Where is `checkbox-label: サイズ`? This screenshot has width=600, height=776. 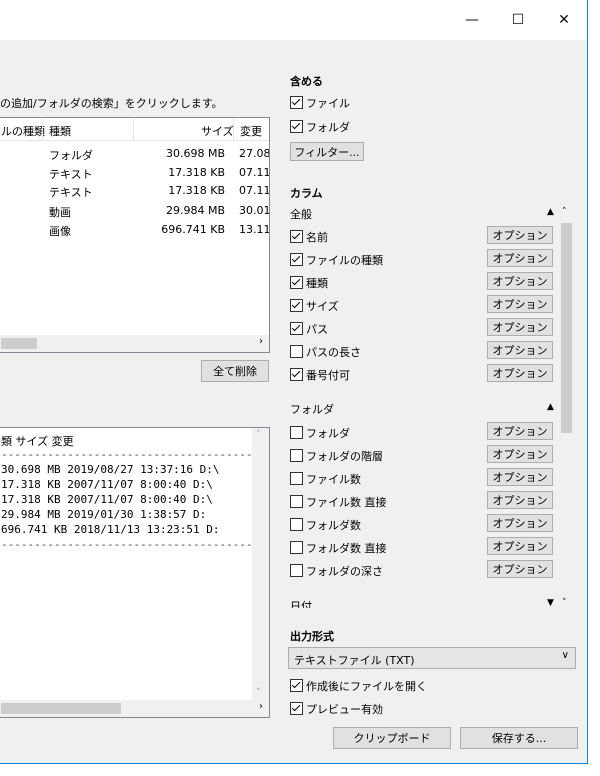
checkbox-label: サイズ is located at coordinates (322, 306).